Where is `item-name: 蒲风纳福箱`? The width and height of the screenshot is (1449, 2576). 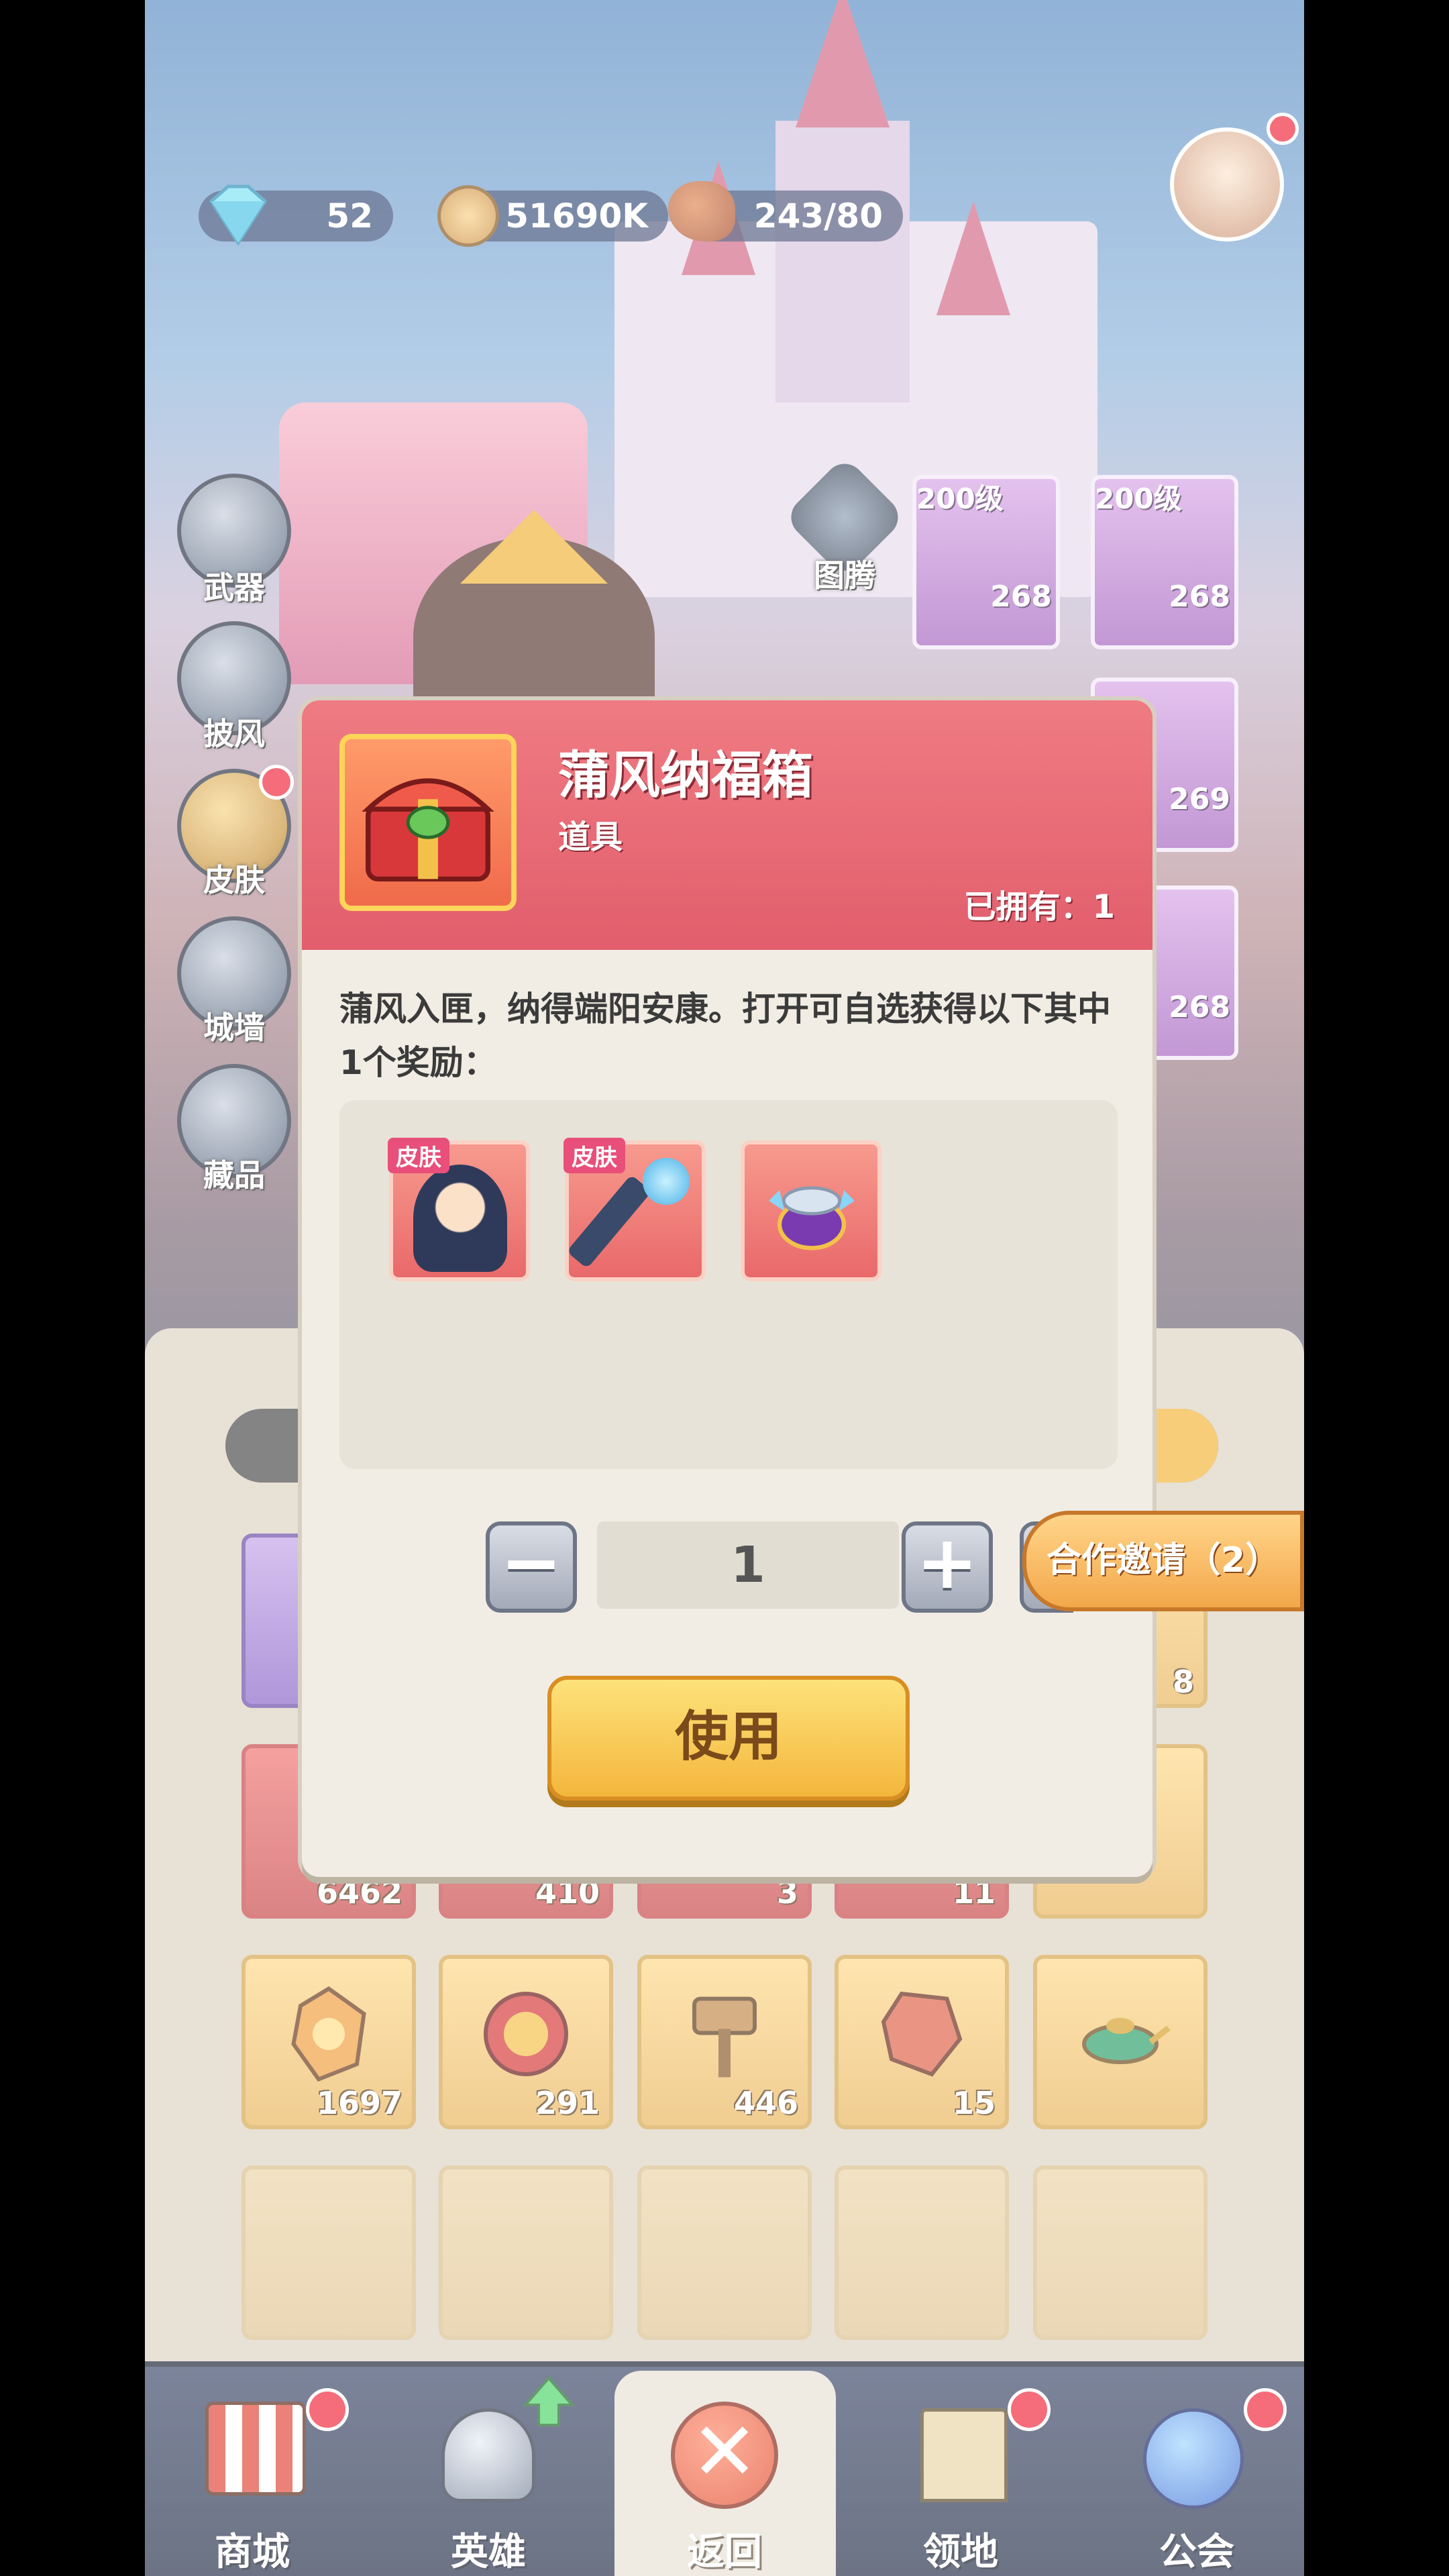 item-name: 蒲风纳福箱 is located at coordinates (685, 775).